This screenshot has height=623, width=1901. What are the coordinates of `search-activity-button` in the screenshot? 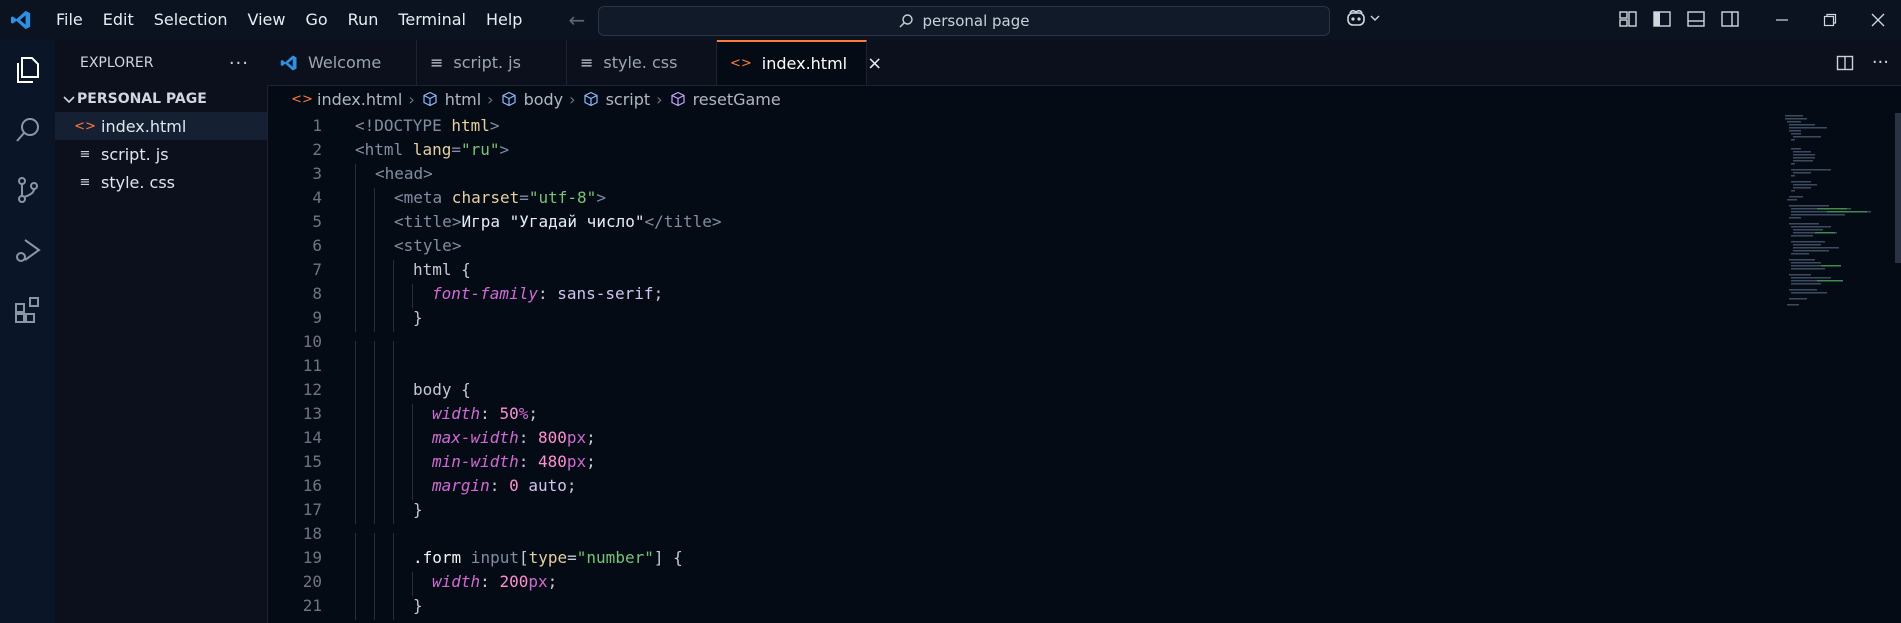 It's located at (27, 130).